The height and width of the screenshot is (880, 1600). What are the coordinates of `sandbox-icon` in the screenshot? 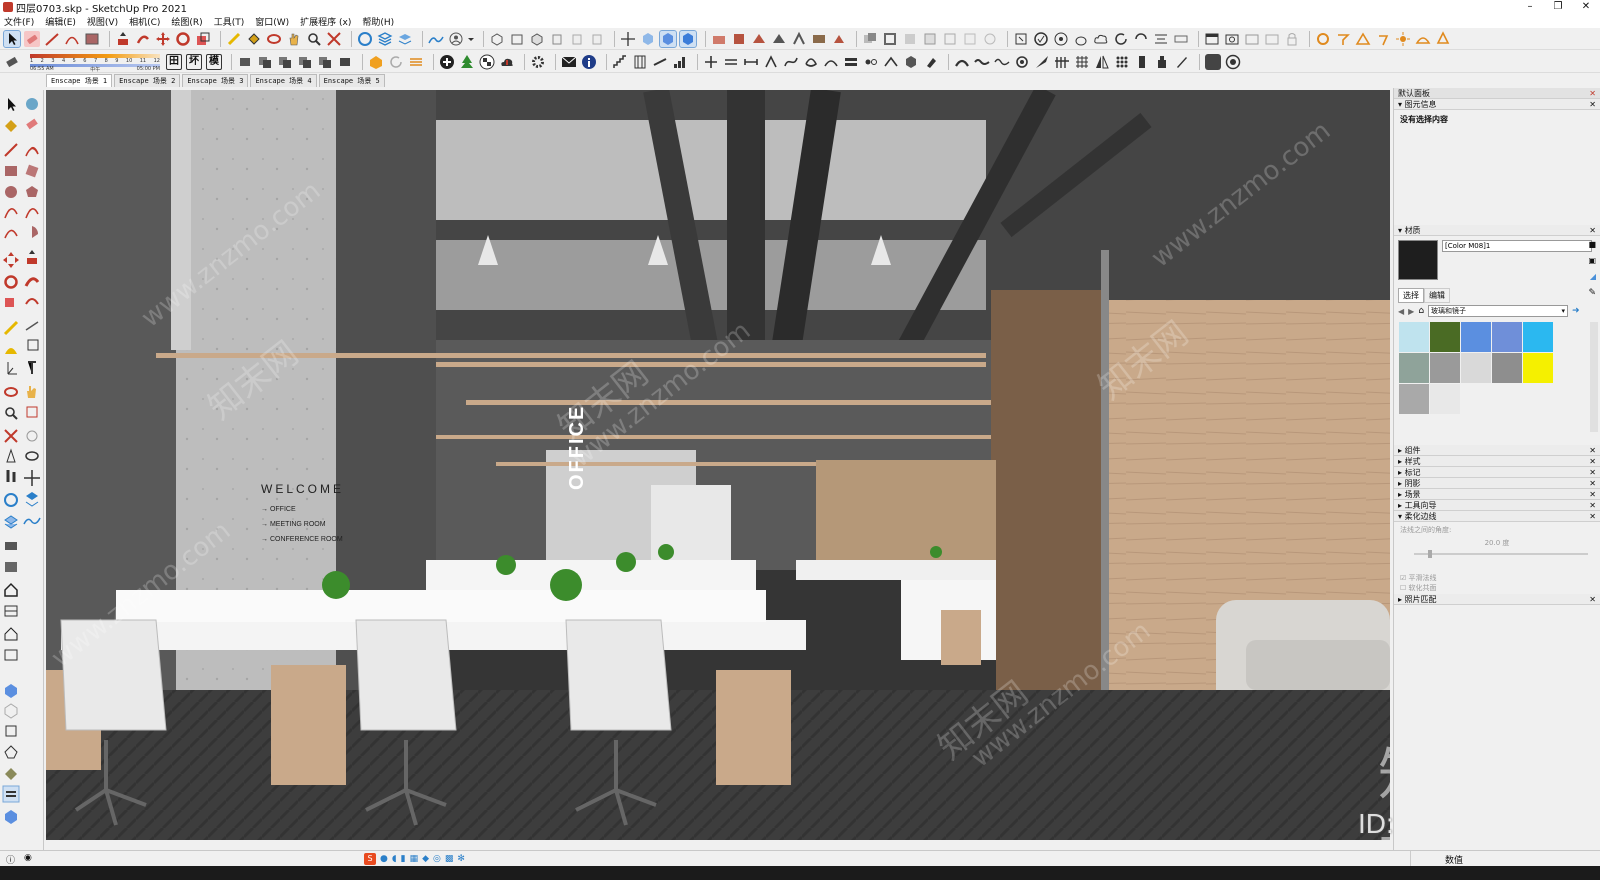 It's located at (436, 39).